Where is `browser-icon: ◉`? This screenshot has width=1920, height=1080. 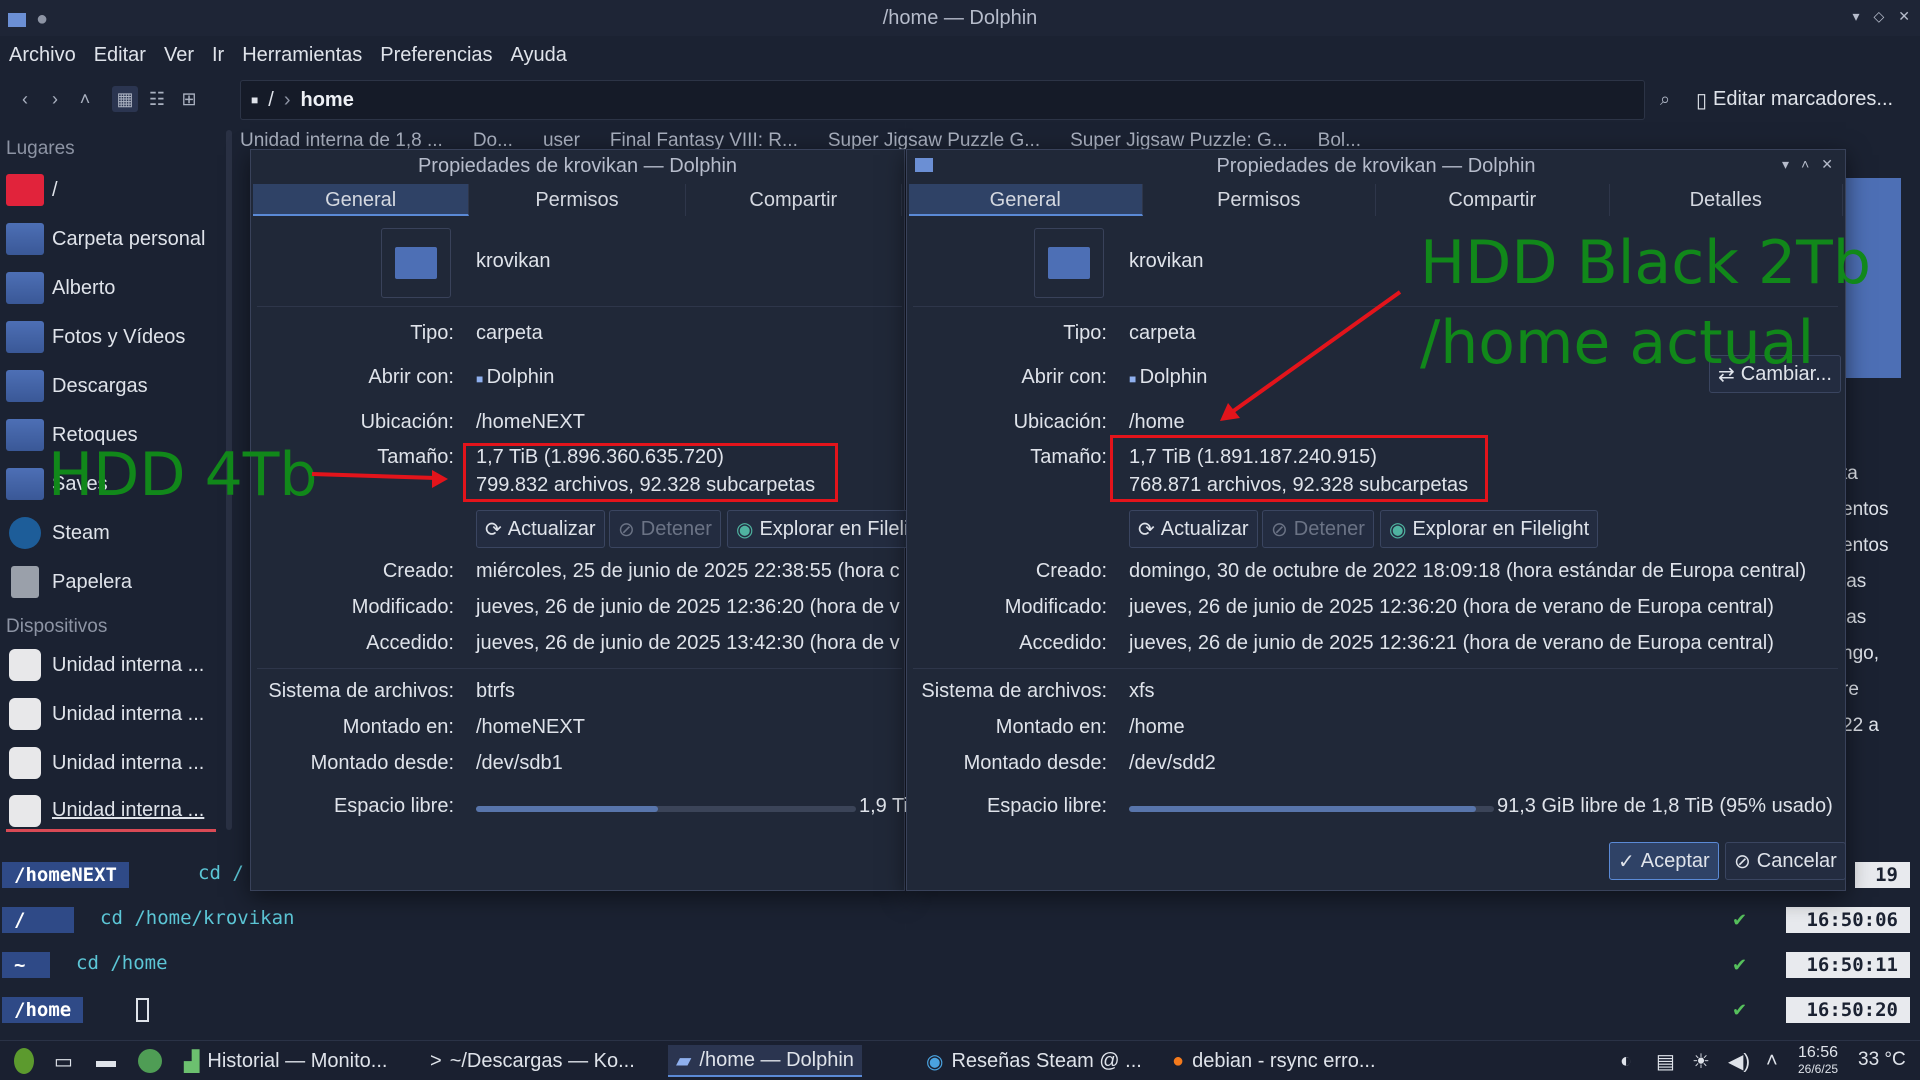
browser-icon: ◉ is located at coordinates (935, 1061).